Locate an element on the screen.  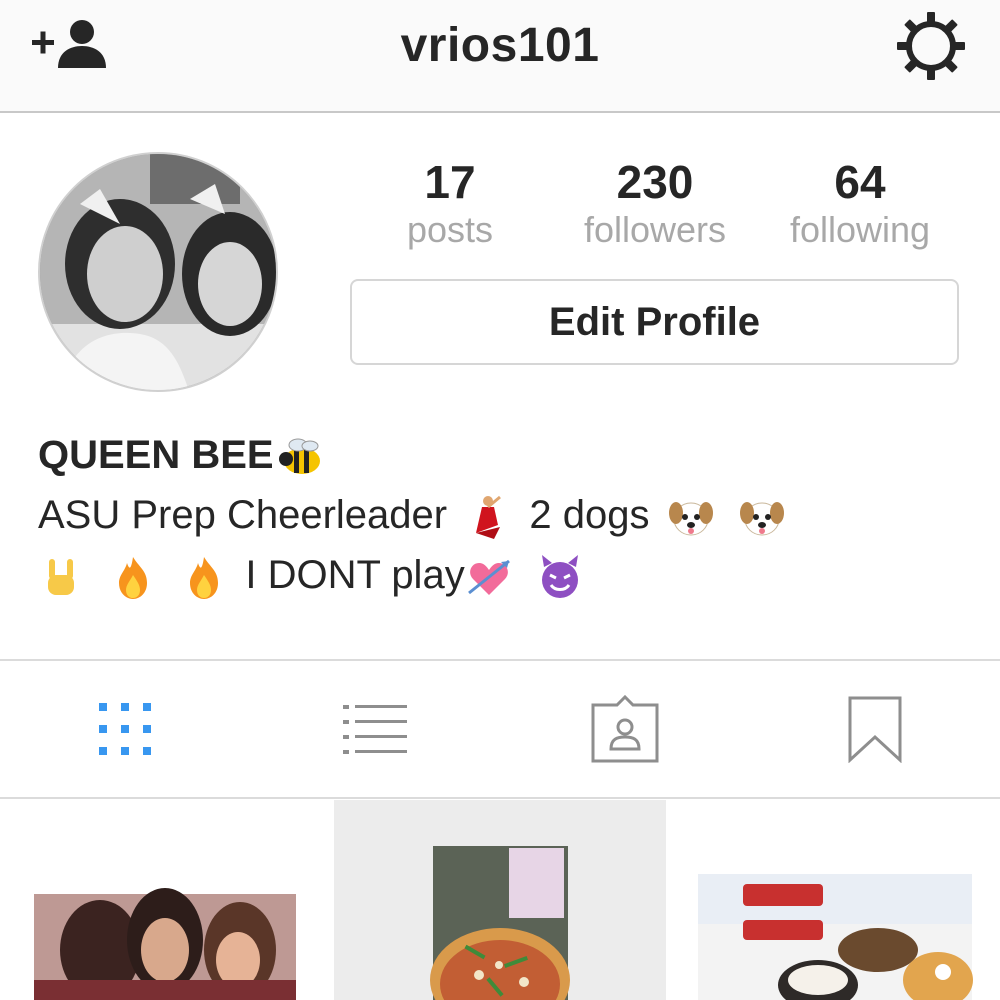
tab-grid-view is located at coordinates (125, 729).